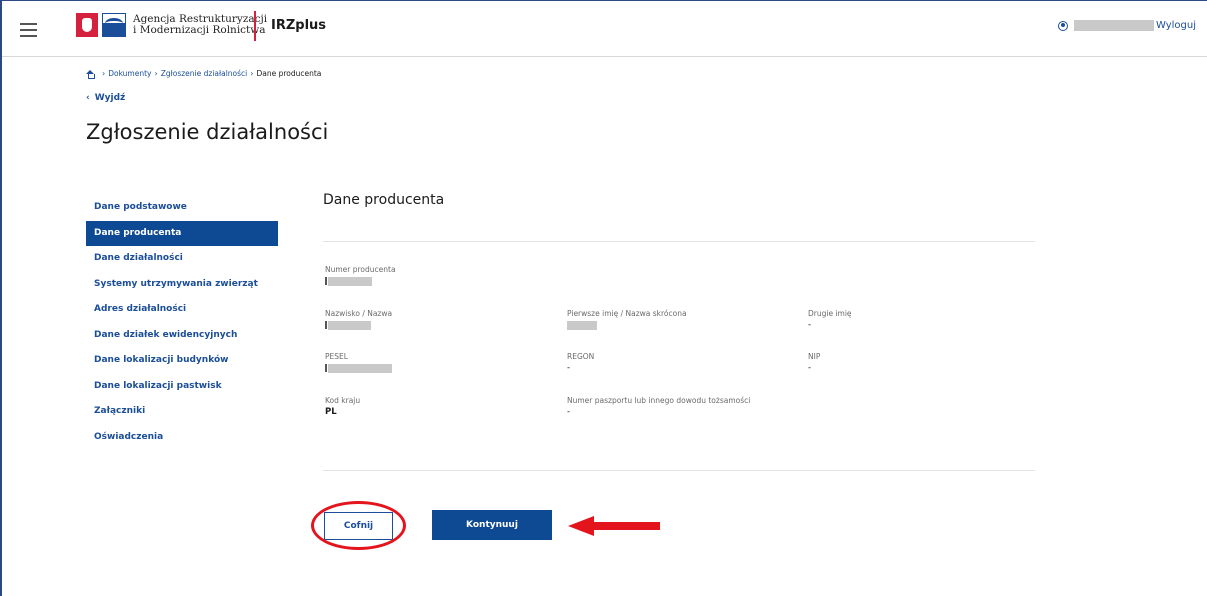  What do you see at coordinates (814, 362) in the screenshot?
I see `field-nip: NIP -` at bounding box center [814, 362].